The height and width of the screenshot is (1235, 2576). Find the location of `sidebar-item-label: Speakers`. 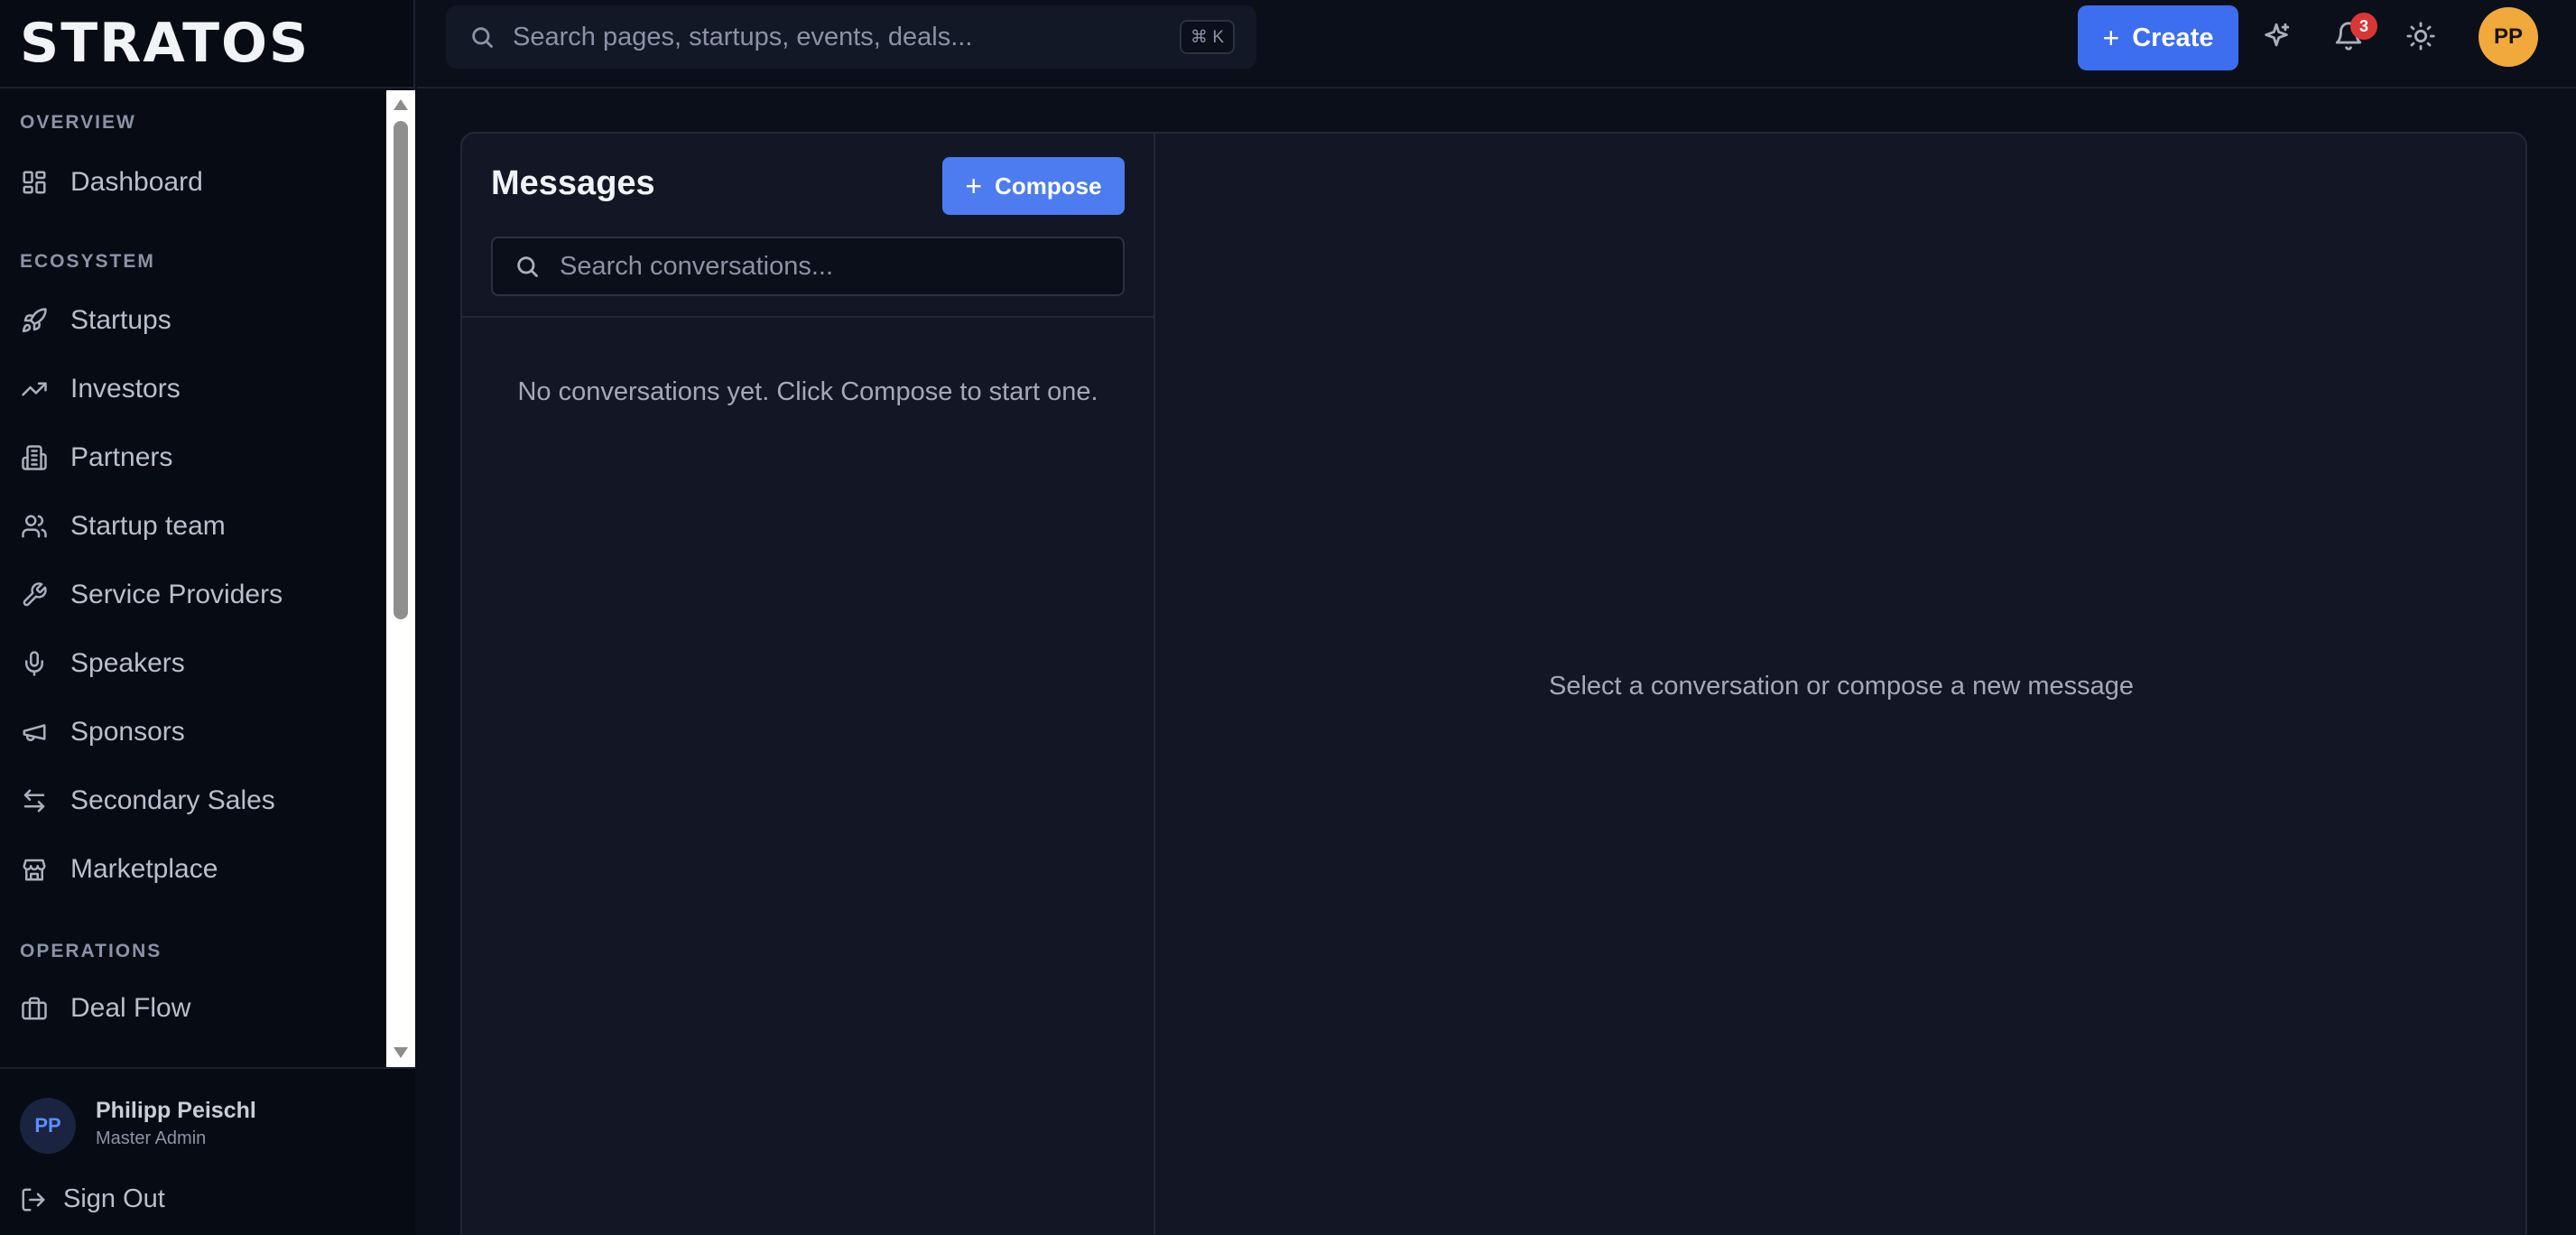

sidebar-item-label: Speakers is located at coordinates (127, 663).